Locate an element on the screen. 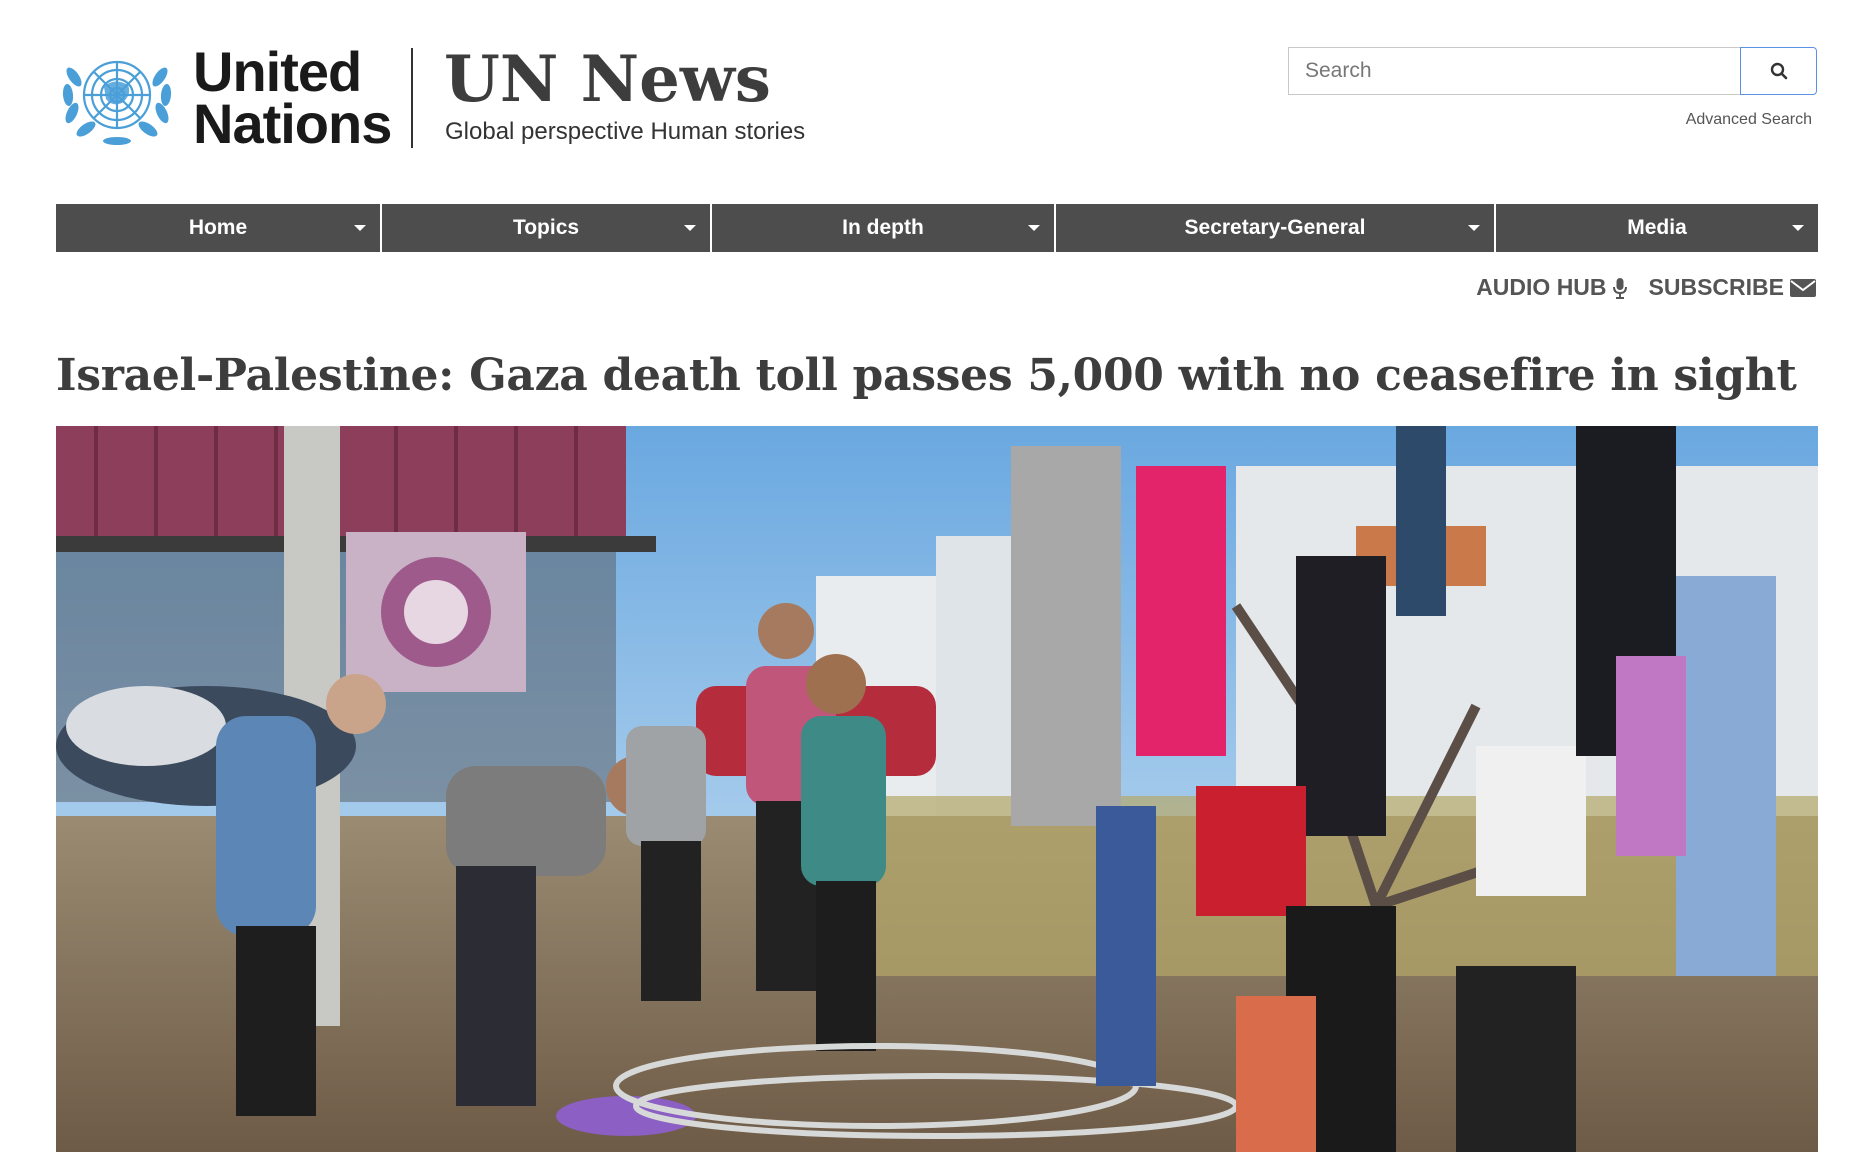 The height and width of the screenshot is (1152, 1856). search-icon is located at coordinates (1778, 71).